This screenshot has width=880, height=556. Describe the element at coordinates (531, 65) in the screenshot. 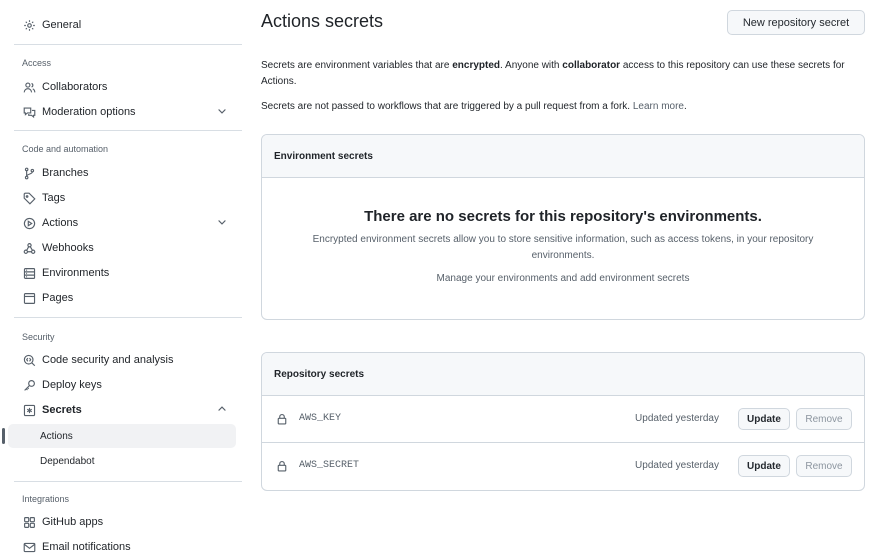

I see `desc-text: . Anyone with` at that location.